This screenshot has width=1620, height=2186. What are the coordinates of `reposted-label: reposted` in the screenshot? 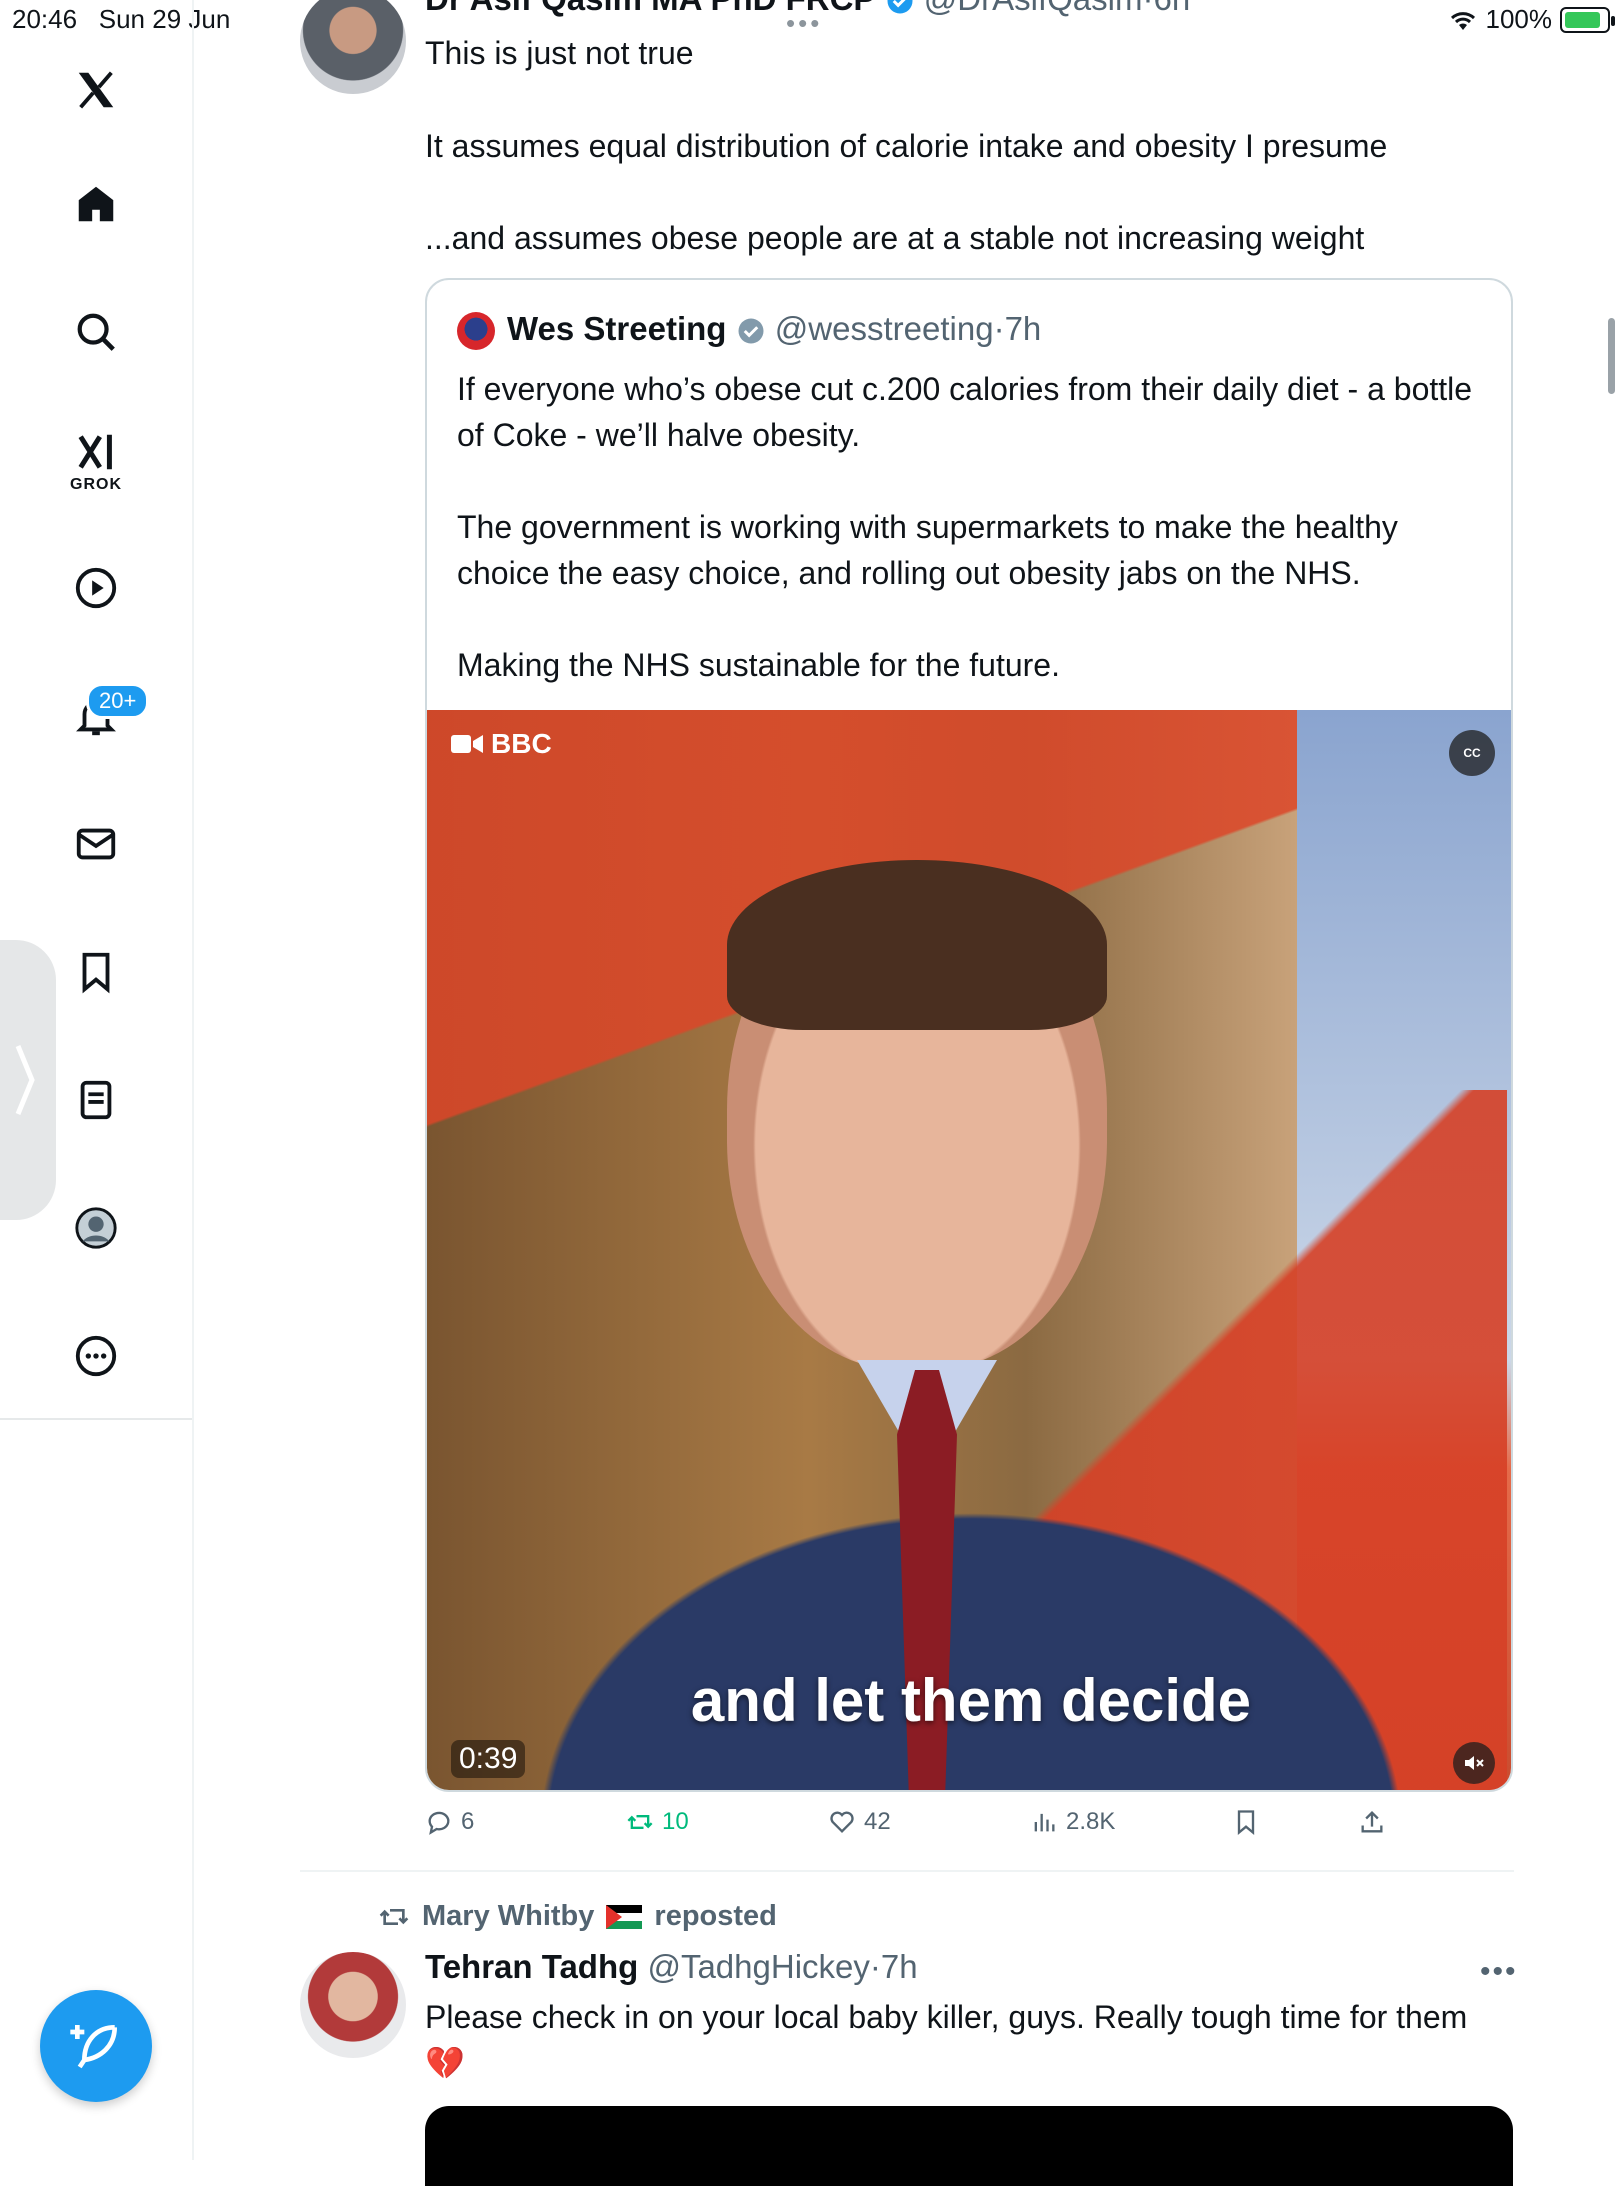 It's located at (715, 1916).